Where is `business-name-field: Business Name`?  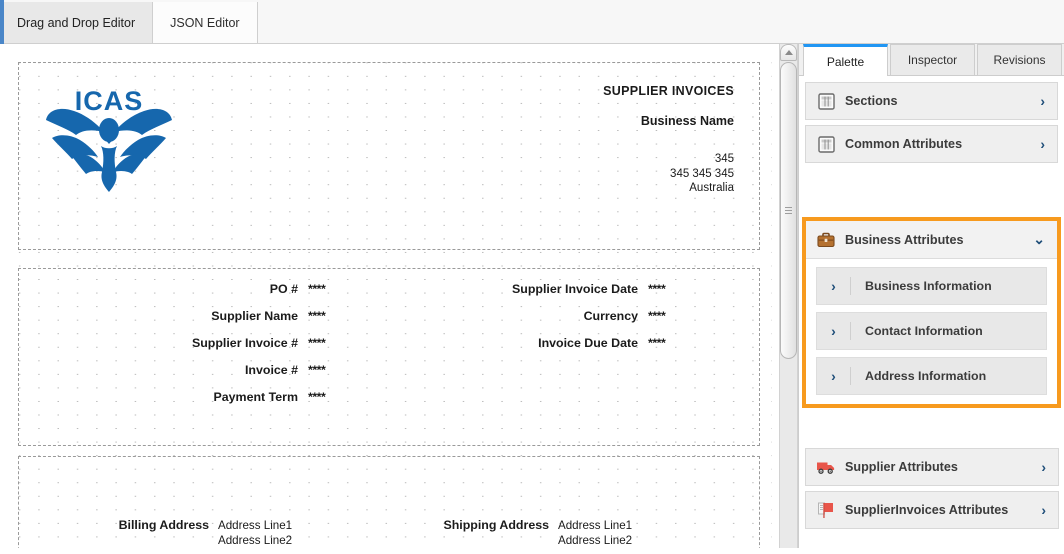
business-name-field: Business Name is located at coordinates (687, 121).